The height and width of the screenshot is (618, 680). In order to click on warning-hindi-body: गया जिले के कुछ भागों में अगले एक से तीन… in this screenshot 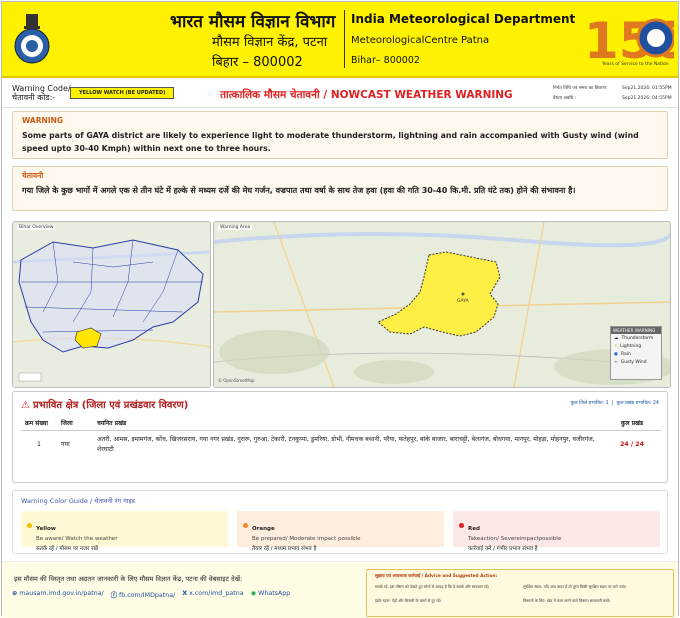, I will do `click(299, 190)`.